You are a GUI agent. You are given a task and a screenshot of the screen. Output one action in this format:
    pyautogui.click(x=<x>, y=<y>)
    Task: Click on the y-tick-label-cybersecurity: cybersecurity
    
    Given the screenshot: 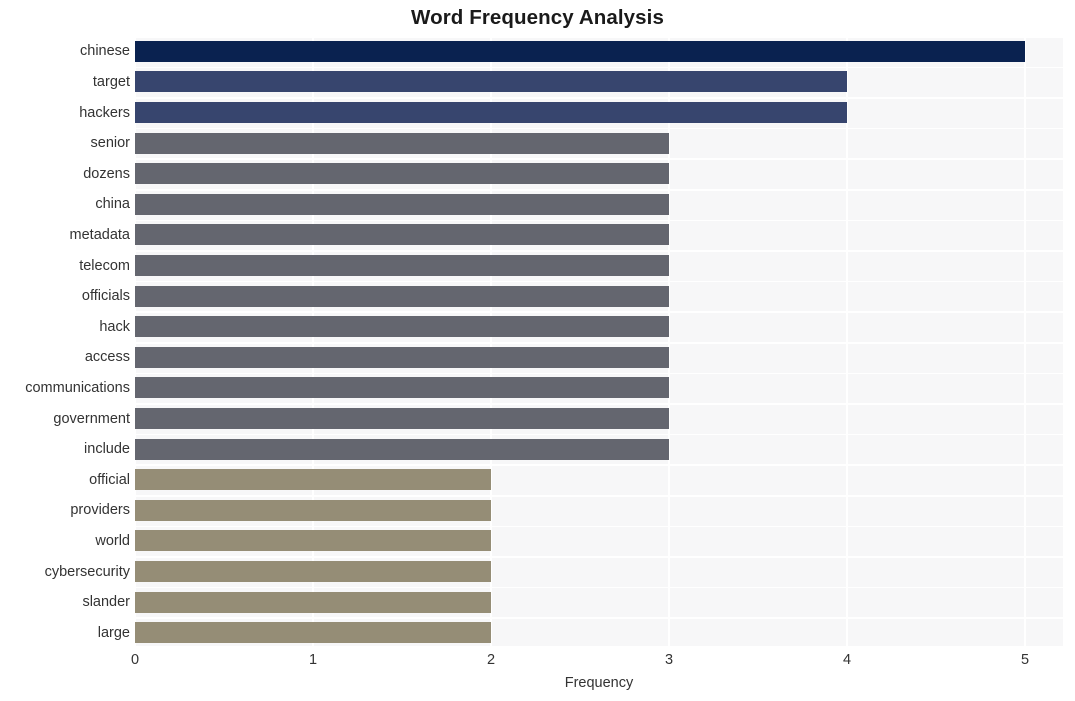 What is the action you would take?
    pyautogui.click(x=87, y=571)
    